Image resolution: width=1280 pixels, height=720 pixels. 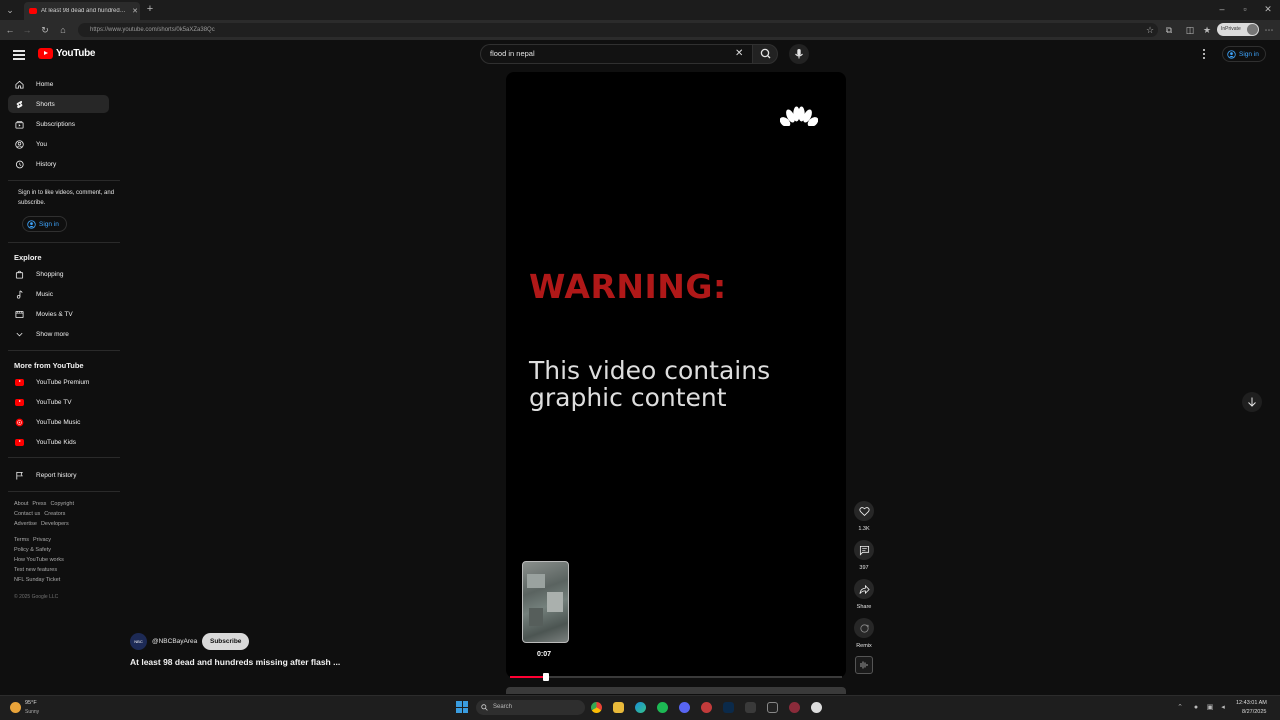 What do you see at coordinates (1222, 9) in the screenshot?
I see `minimize-icon: –` at bounding box center [1222, 9].